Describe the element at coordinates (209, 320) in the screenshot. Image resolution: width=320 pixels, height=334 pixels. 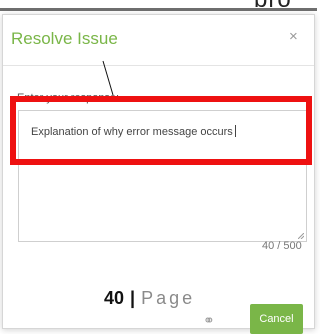
I see `link-icon: ⚭` at that location.